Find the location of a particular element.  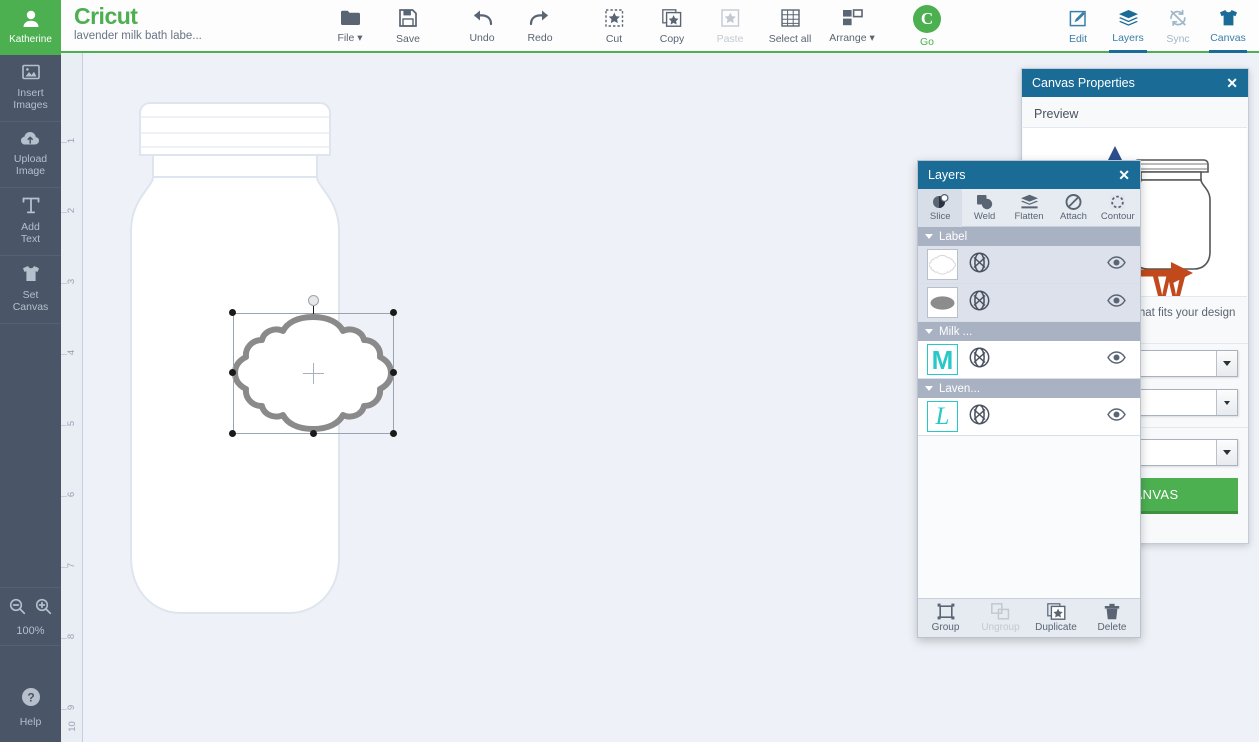

layers-list: Label Milk ... M Laven... L is located at coordinates (1029, 412).